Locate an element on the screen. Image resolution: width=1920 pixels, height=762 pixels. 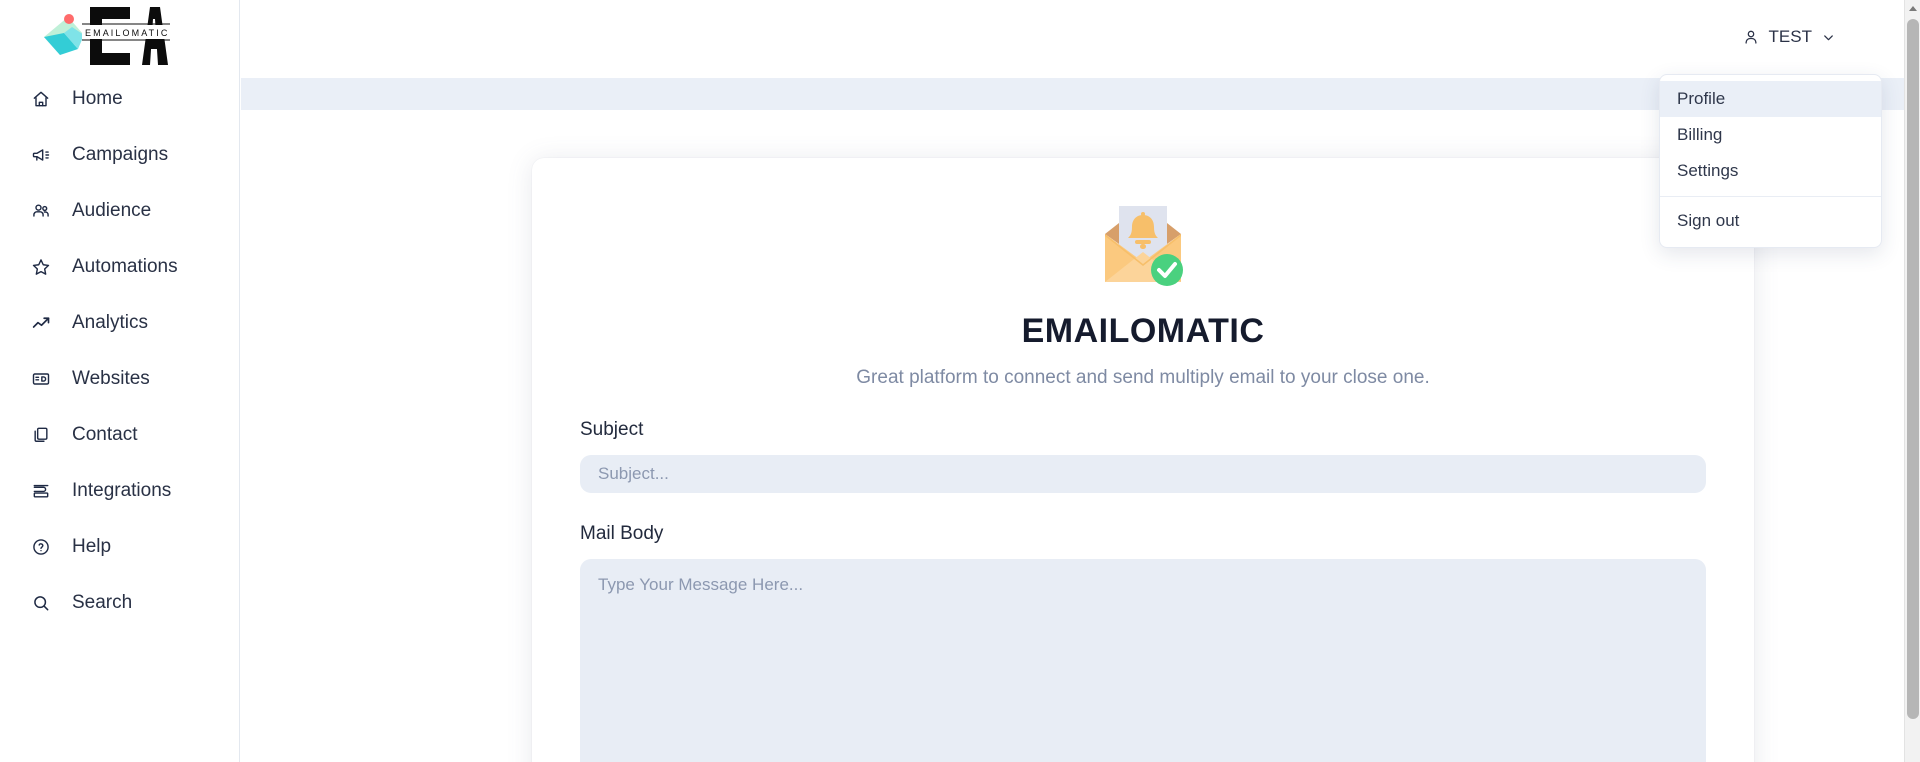
sidebar-item-label: Contact is located at coordinates (105, 434).